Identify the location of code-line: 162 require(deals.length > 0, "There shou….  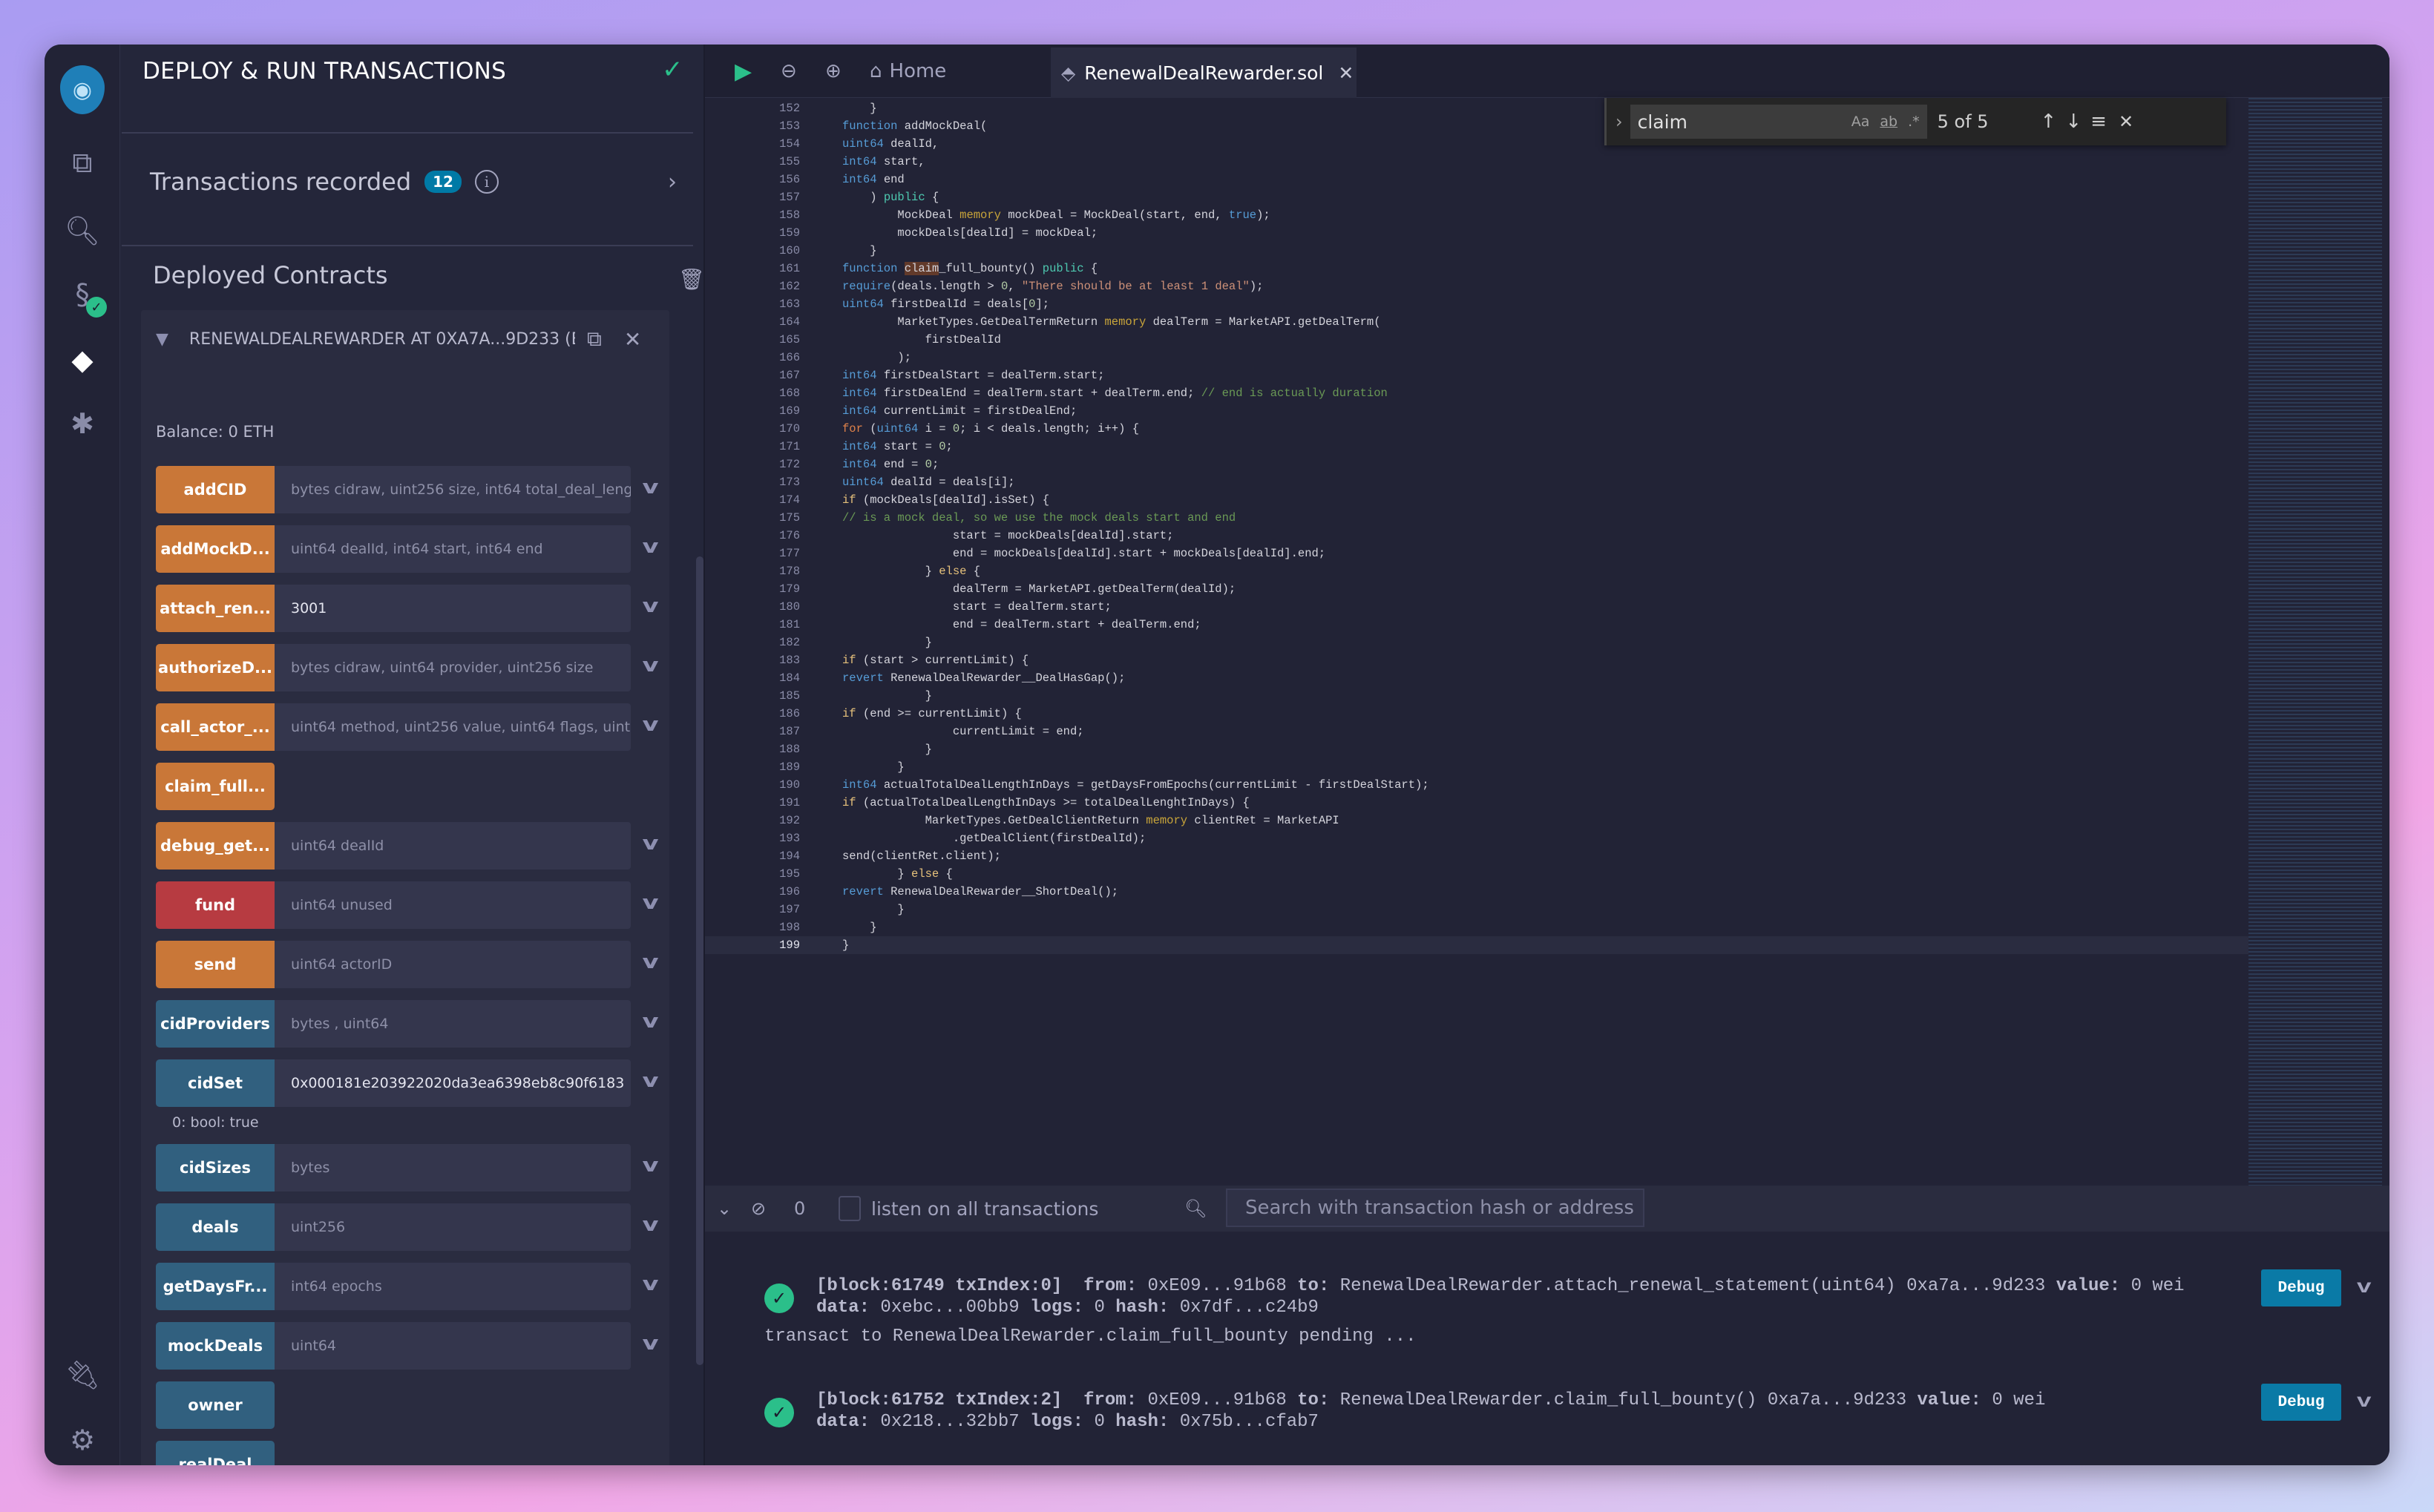
(1476, 286).